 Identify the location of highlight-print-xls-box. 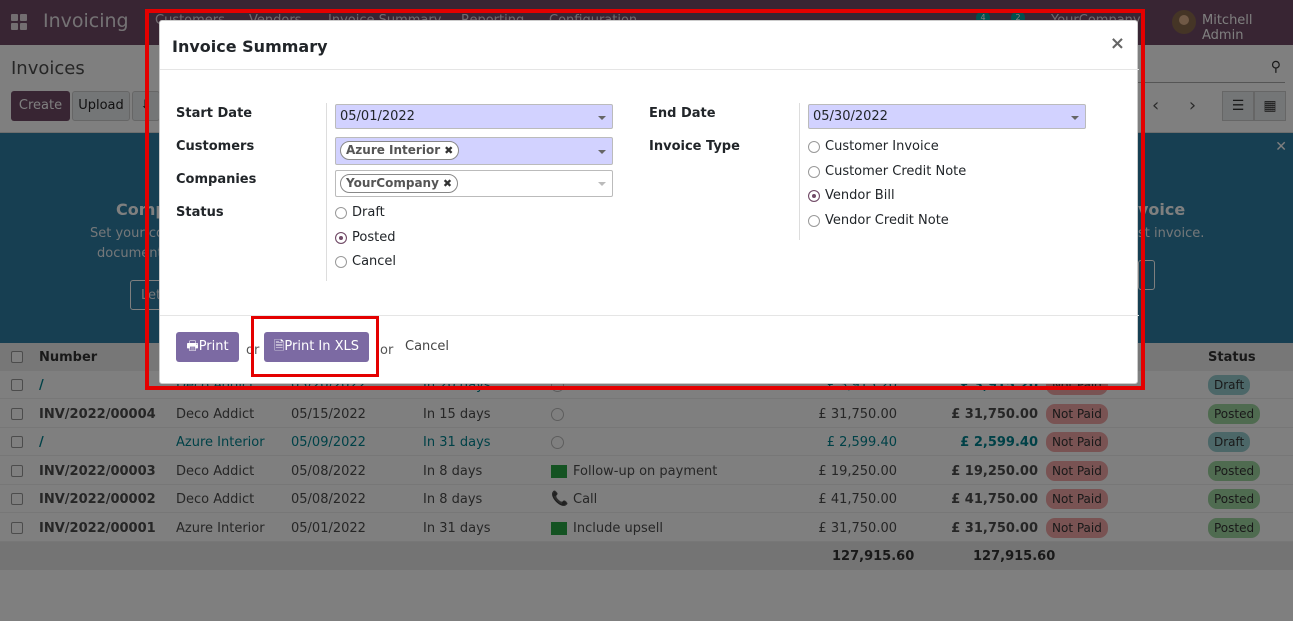
(315, 346).